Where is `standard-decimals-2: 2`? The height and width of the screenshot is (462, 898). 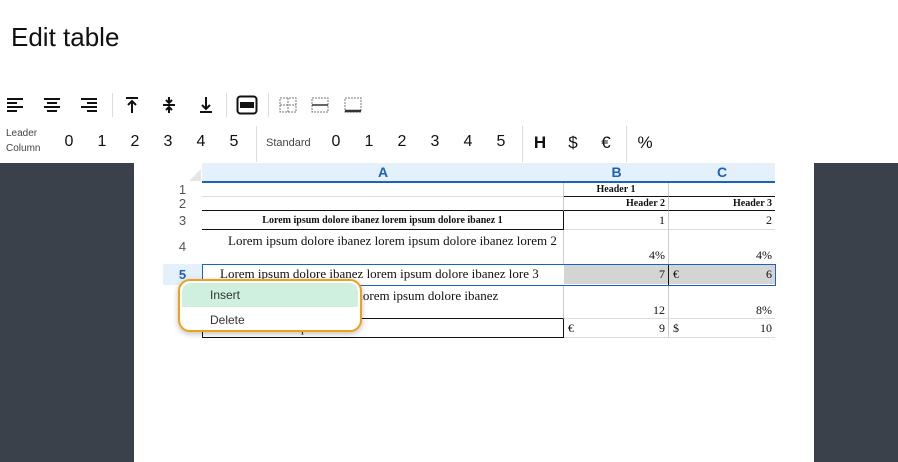
standard-decimals-2: 2 is located at coordinates (402, 142).